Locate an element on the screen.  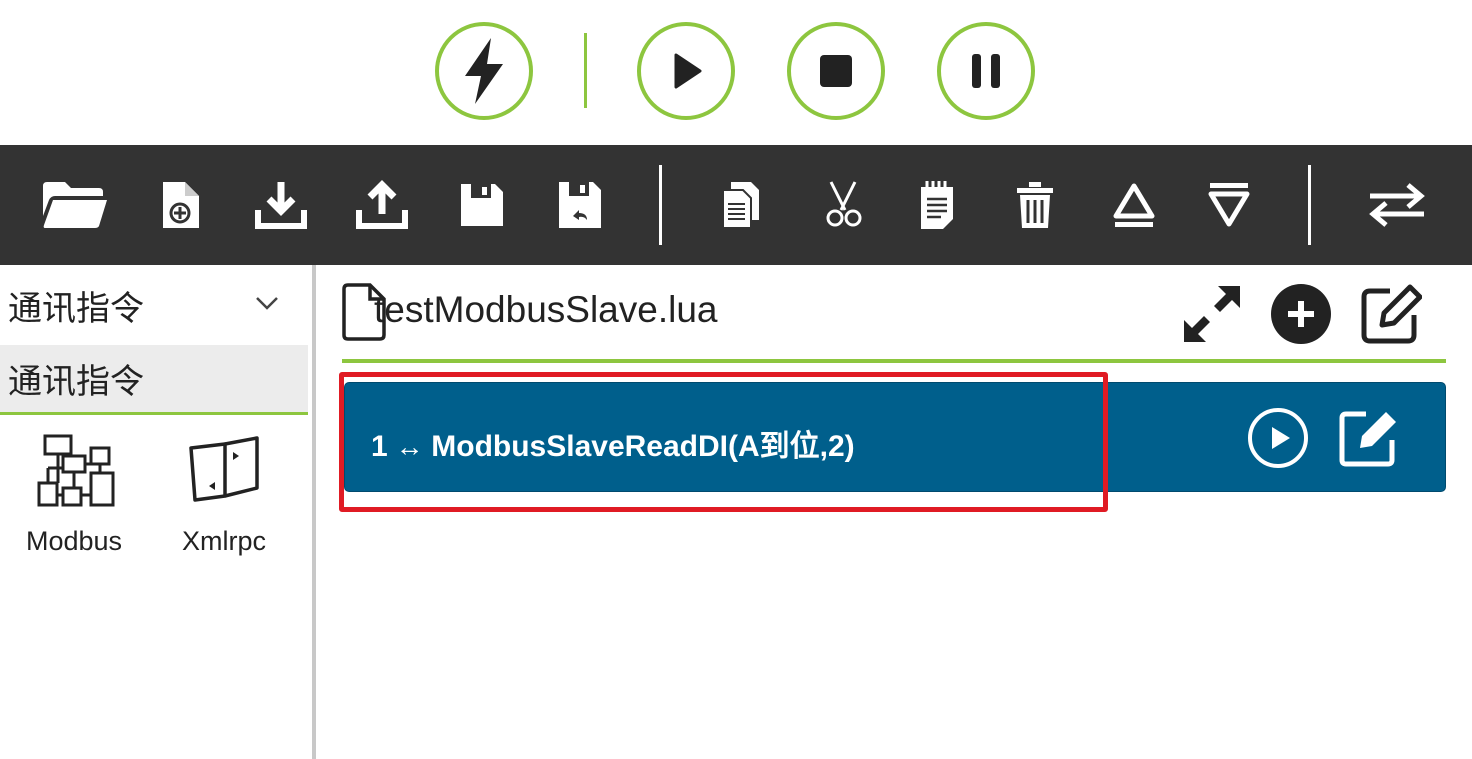
pause-icon is located at coordinates (986, 71).